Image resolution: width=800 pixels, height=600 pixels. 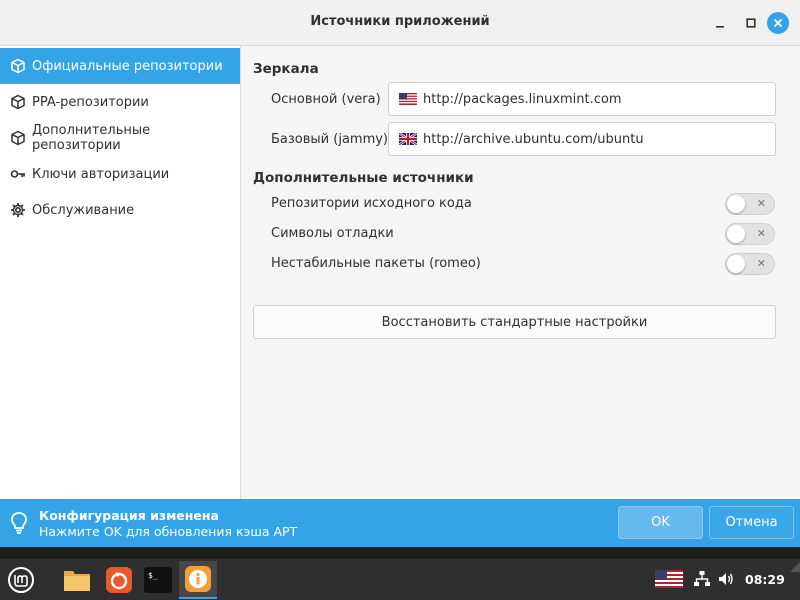 I want to click on sidebar-item-label: Дополнительные репозитории, so click(x=91, y=138).